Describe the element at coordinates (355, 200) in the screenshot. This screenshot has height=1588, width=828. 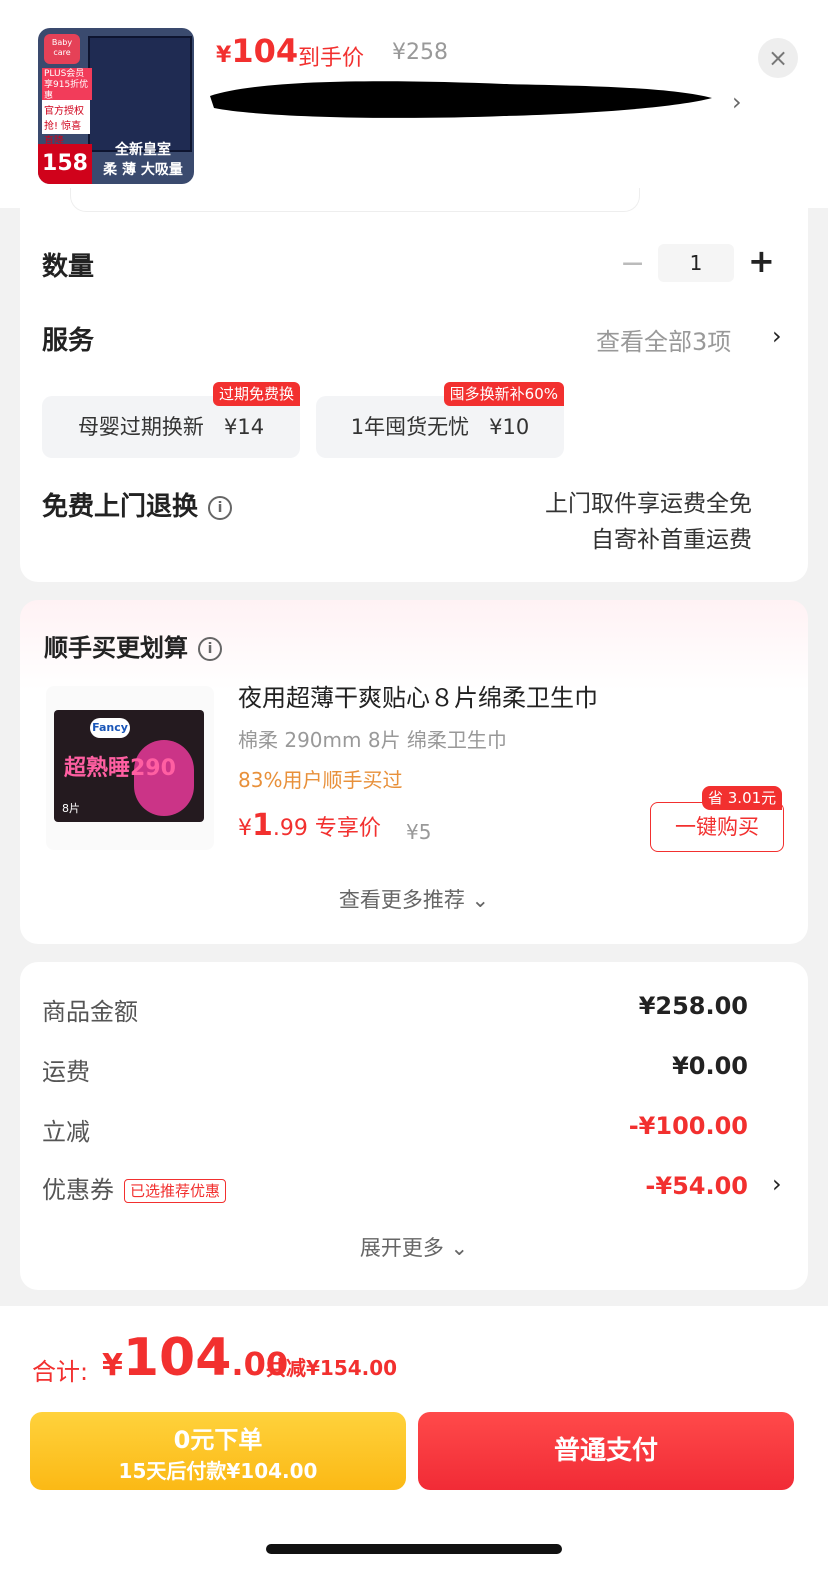
I see `scrolled-option-edge` at that location.